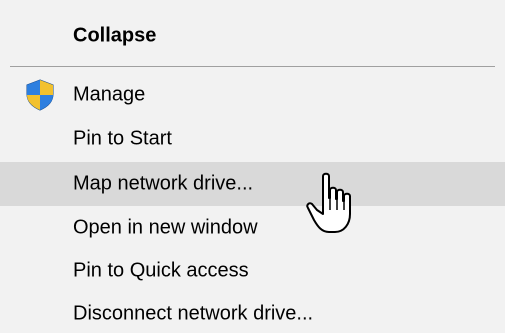 The width and height of the screenshot is (505, 333). I want to click on hand-pointer-icon, so click(333, 205).